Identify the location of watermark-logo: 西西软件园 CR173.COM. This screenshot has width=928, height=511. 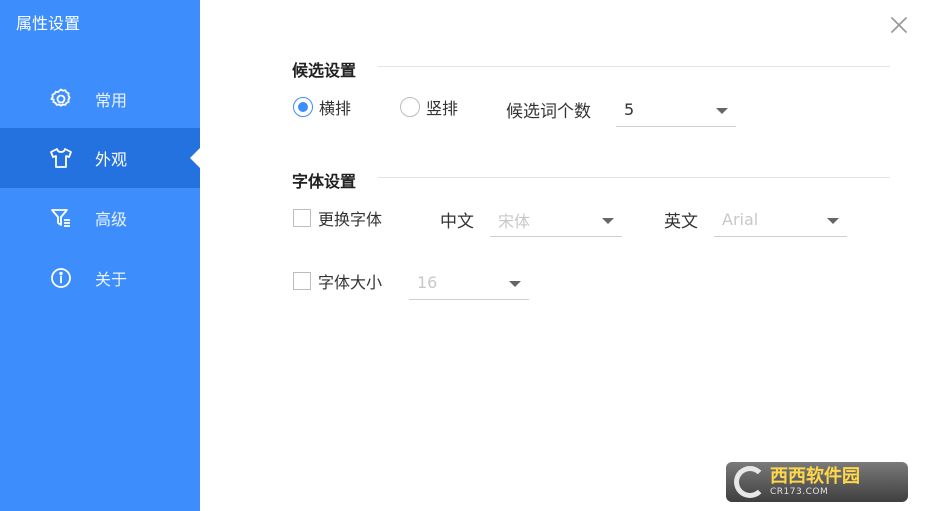
(817, 482).